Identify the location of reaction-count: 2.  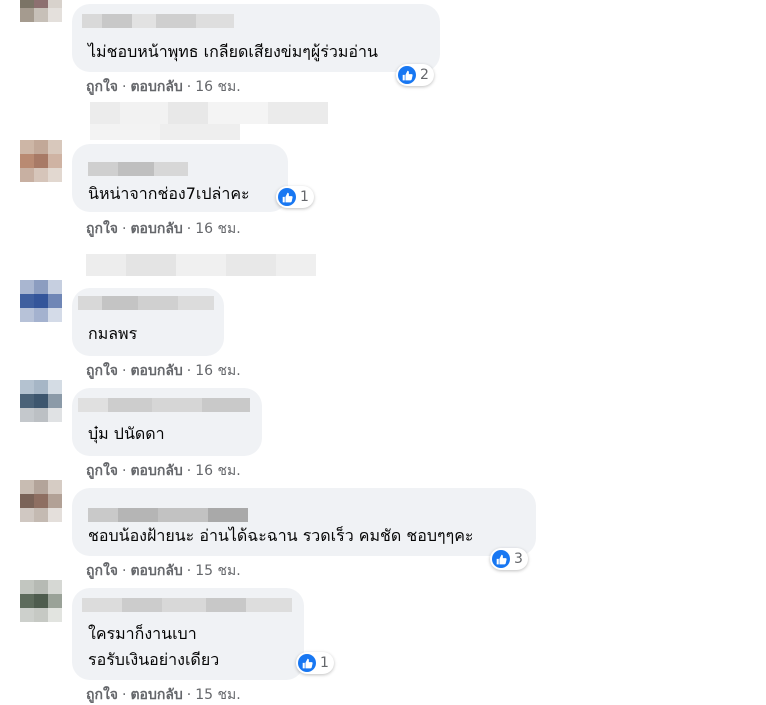
(424, 75).